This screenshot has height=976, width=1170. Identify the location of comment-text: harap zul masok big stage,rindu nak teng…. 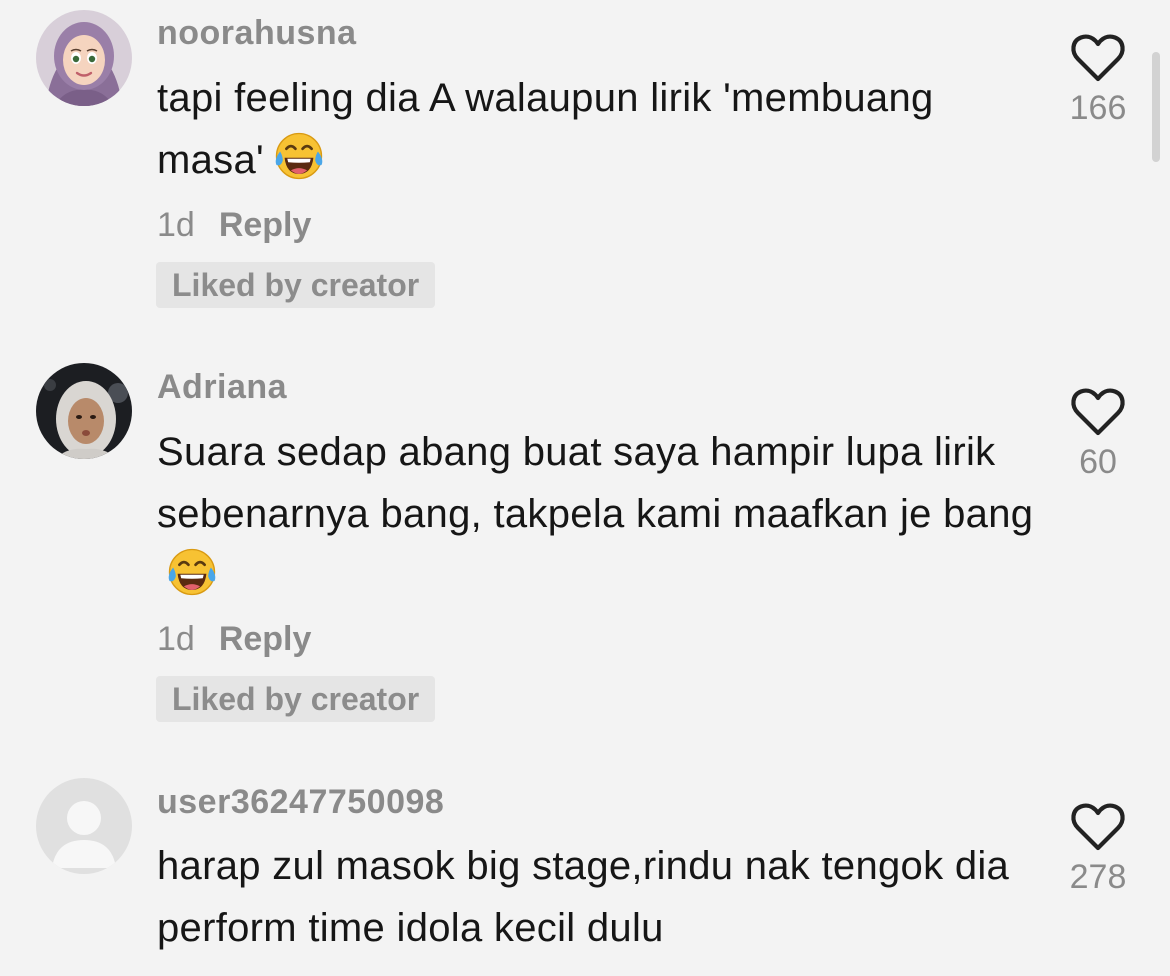
(597, 897).